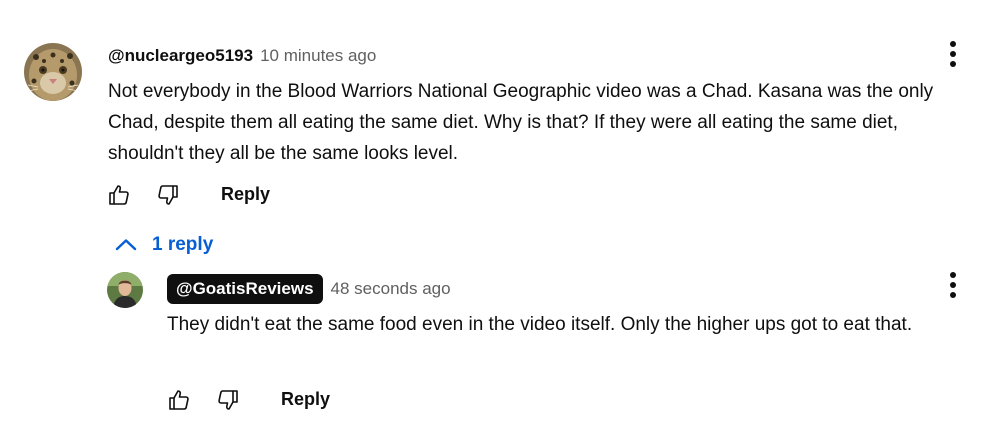  What do you see at coordinates (126, 245) in the screenshot?
I see `chevron-up-icon` at bounding box center [126, 245].